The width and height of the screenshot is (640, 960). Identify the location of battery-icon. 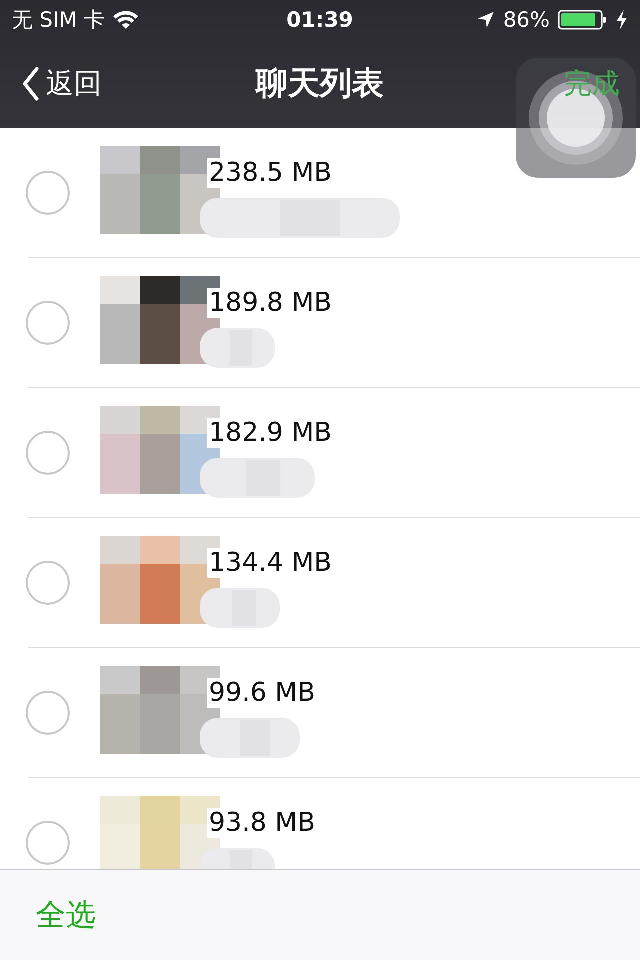
(583, 20).